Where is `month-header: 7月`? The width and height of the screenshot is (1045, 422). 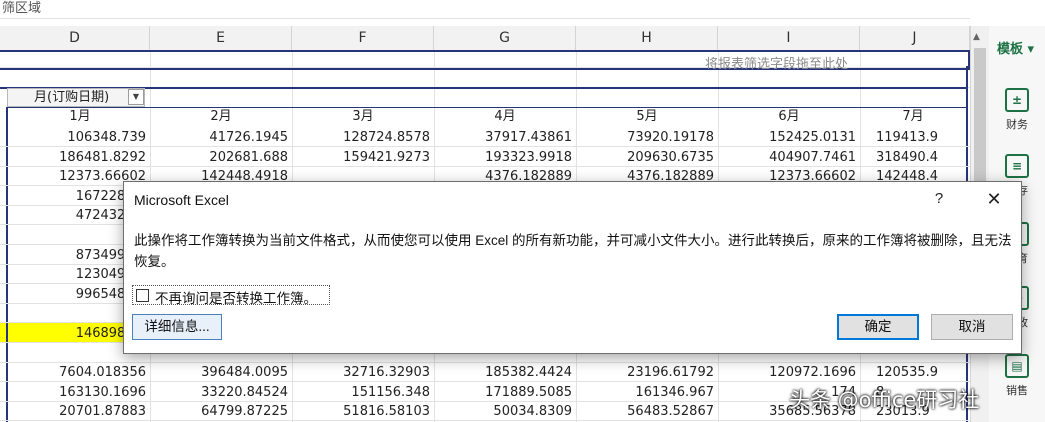
month-header: 7月 is located at coordinates (913, 116).